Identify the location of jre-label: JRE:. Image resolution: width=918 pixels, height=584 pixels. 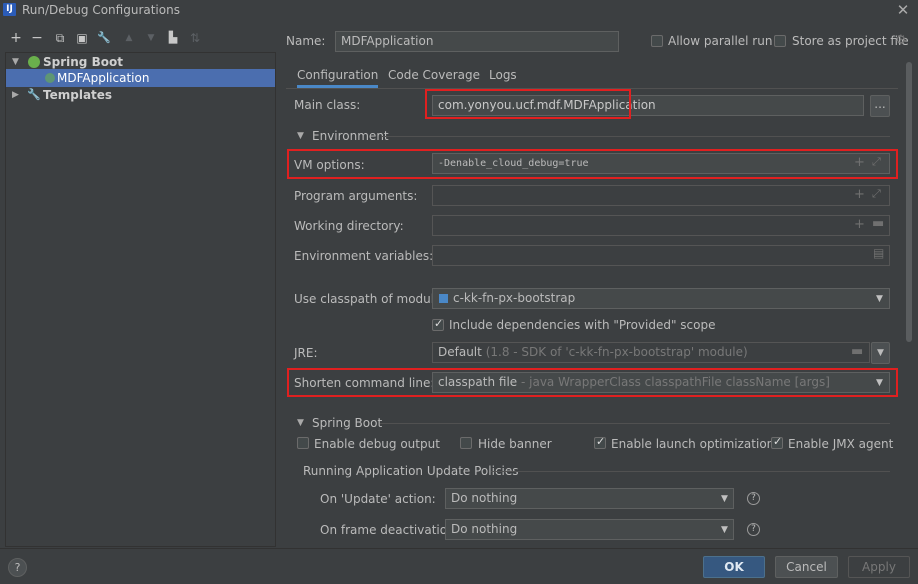
(306, 353).